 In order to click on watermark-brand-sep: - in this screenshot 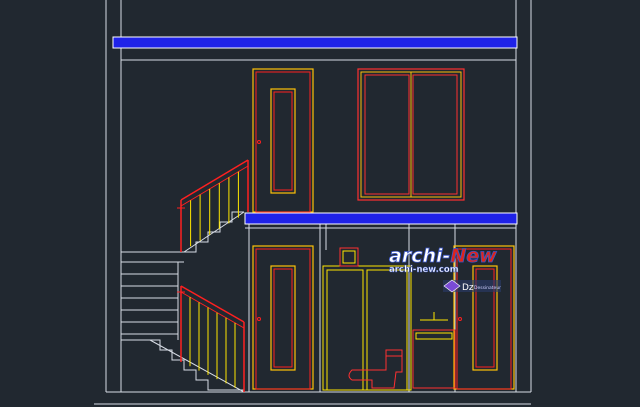, I will do `click(447, 256)`.